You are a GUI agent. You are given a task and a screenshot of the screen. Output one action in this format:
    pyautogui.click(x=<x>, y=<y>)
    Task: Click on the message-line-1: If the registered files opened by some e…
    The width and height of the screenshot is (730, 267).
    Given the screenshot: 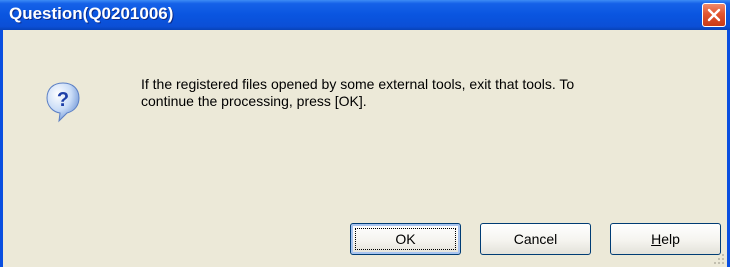 What is the action you would take?
    pyautogui.click(x=358, y=84)
    